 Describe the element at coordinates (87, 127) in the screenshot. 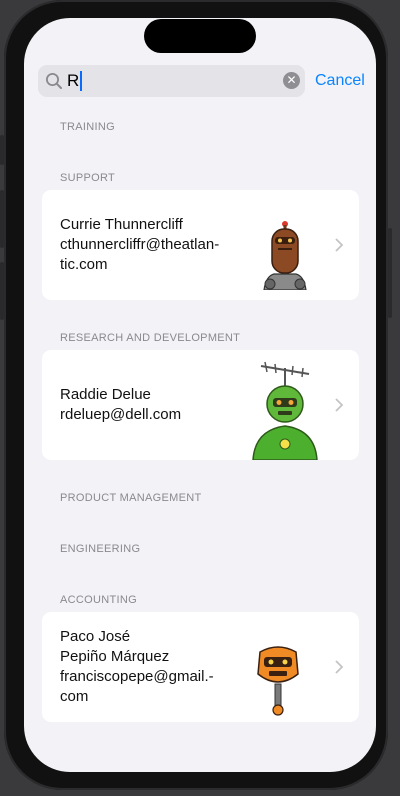

I see `section-header-training: TRAINING` at that location.